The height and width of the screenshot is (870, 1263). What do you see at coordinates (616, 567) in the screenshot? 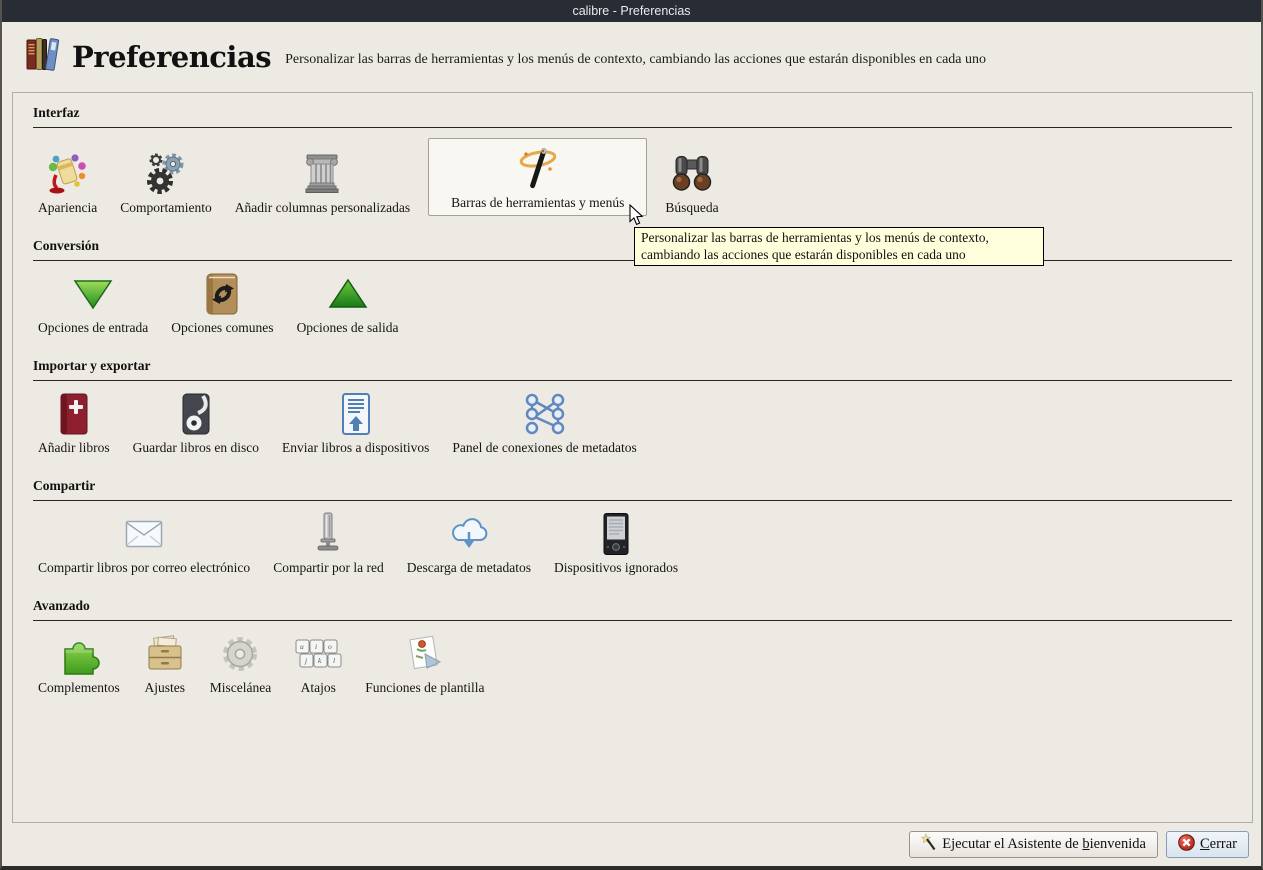
I see `pref-item-label: Dispositivos ignorados` at bounding box center [616, 567].